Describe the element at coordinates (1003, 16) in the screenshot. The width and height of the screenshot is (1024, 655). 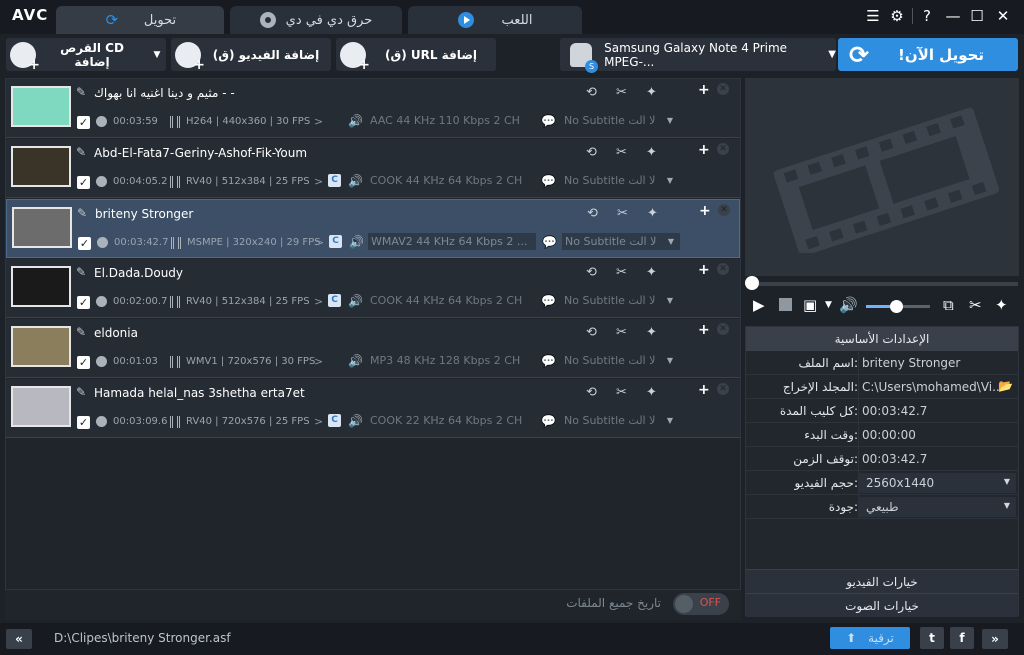
I see `close-icon: ✕` at that location.